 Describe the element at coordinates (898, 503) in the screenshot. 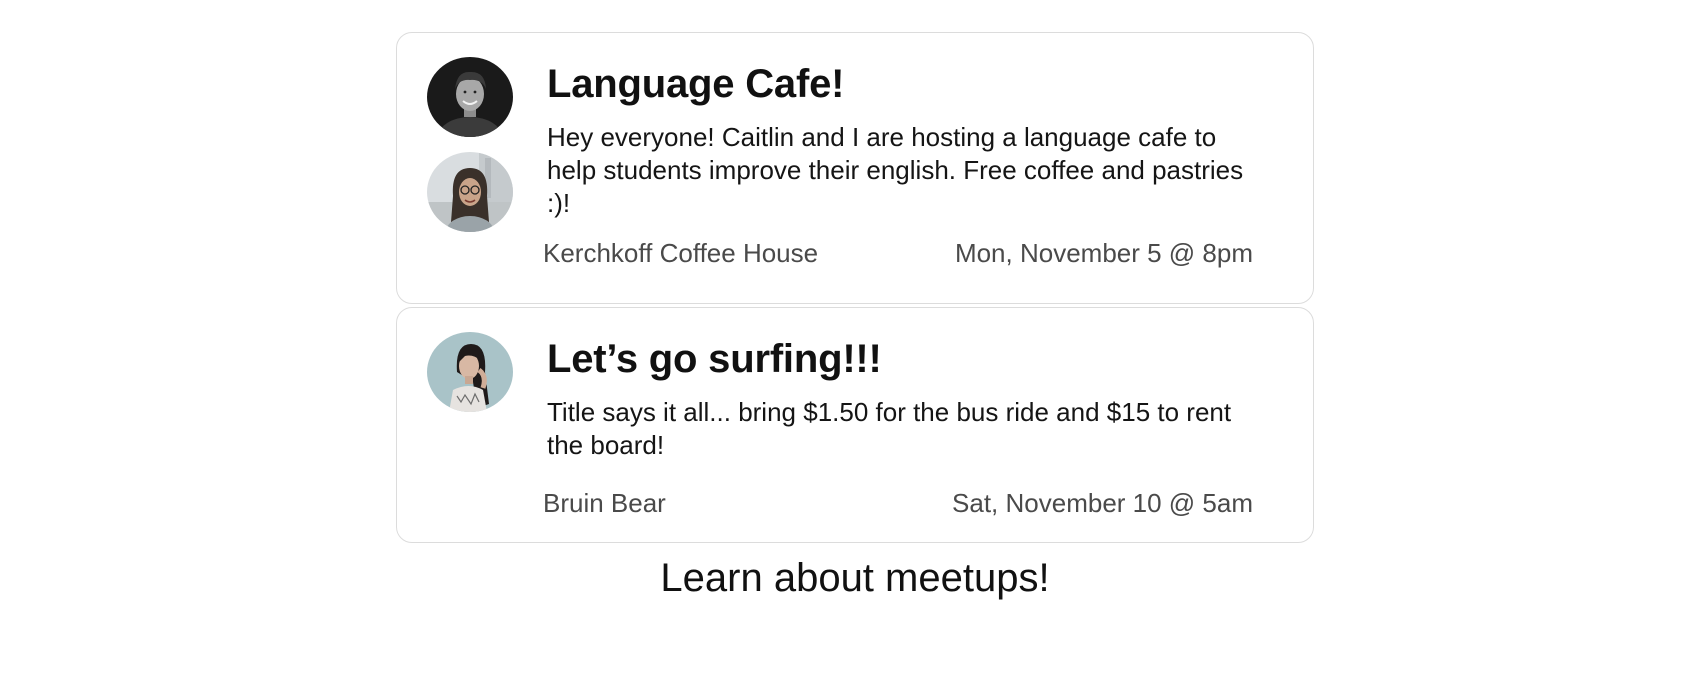

I see `event-meta: Bruin Bear Sat, November 10 @ 5am` at that location.